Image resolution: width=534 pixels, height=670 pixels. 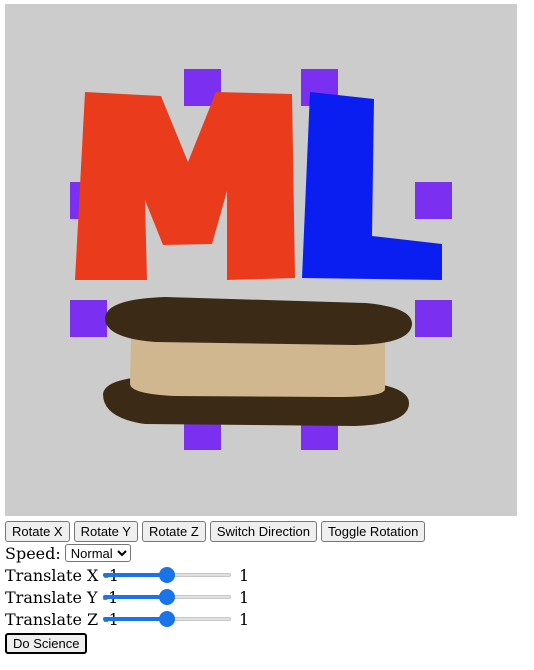 I want to click on cookie-top-wafer, so click(x=258, y=321).